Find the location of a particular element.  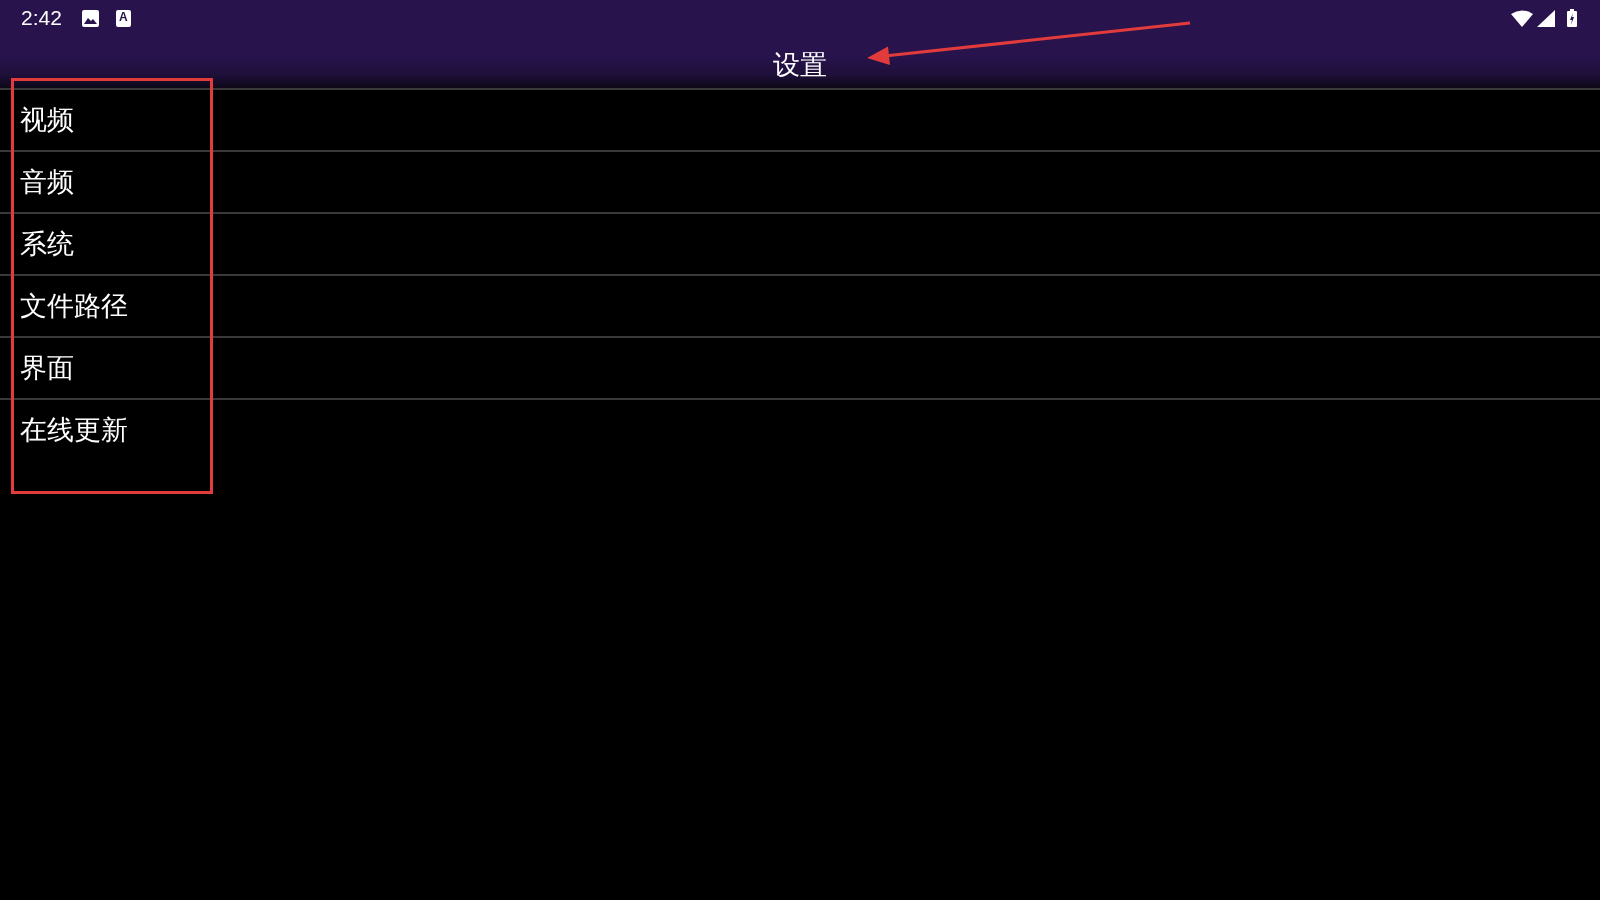

settings-list-item: 视频 is located at coordinates (800, 120).